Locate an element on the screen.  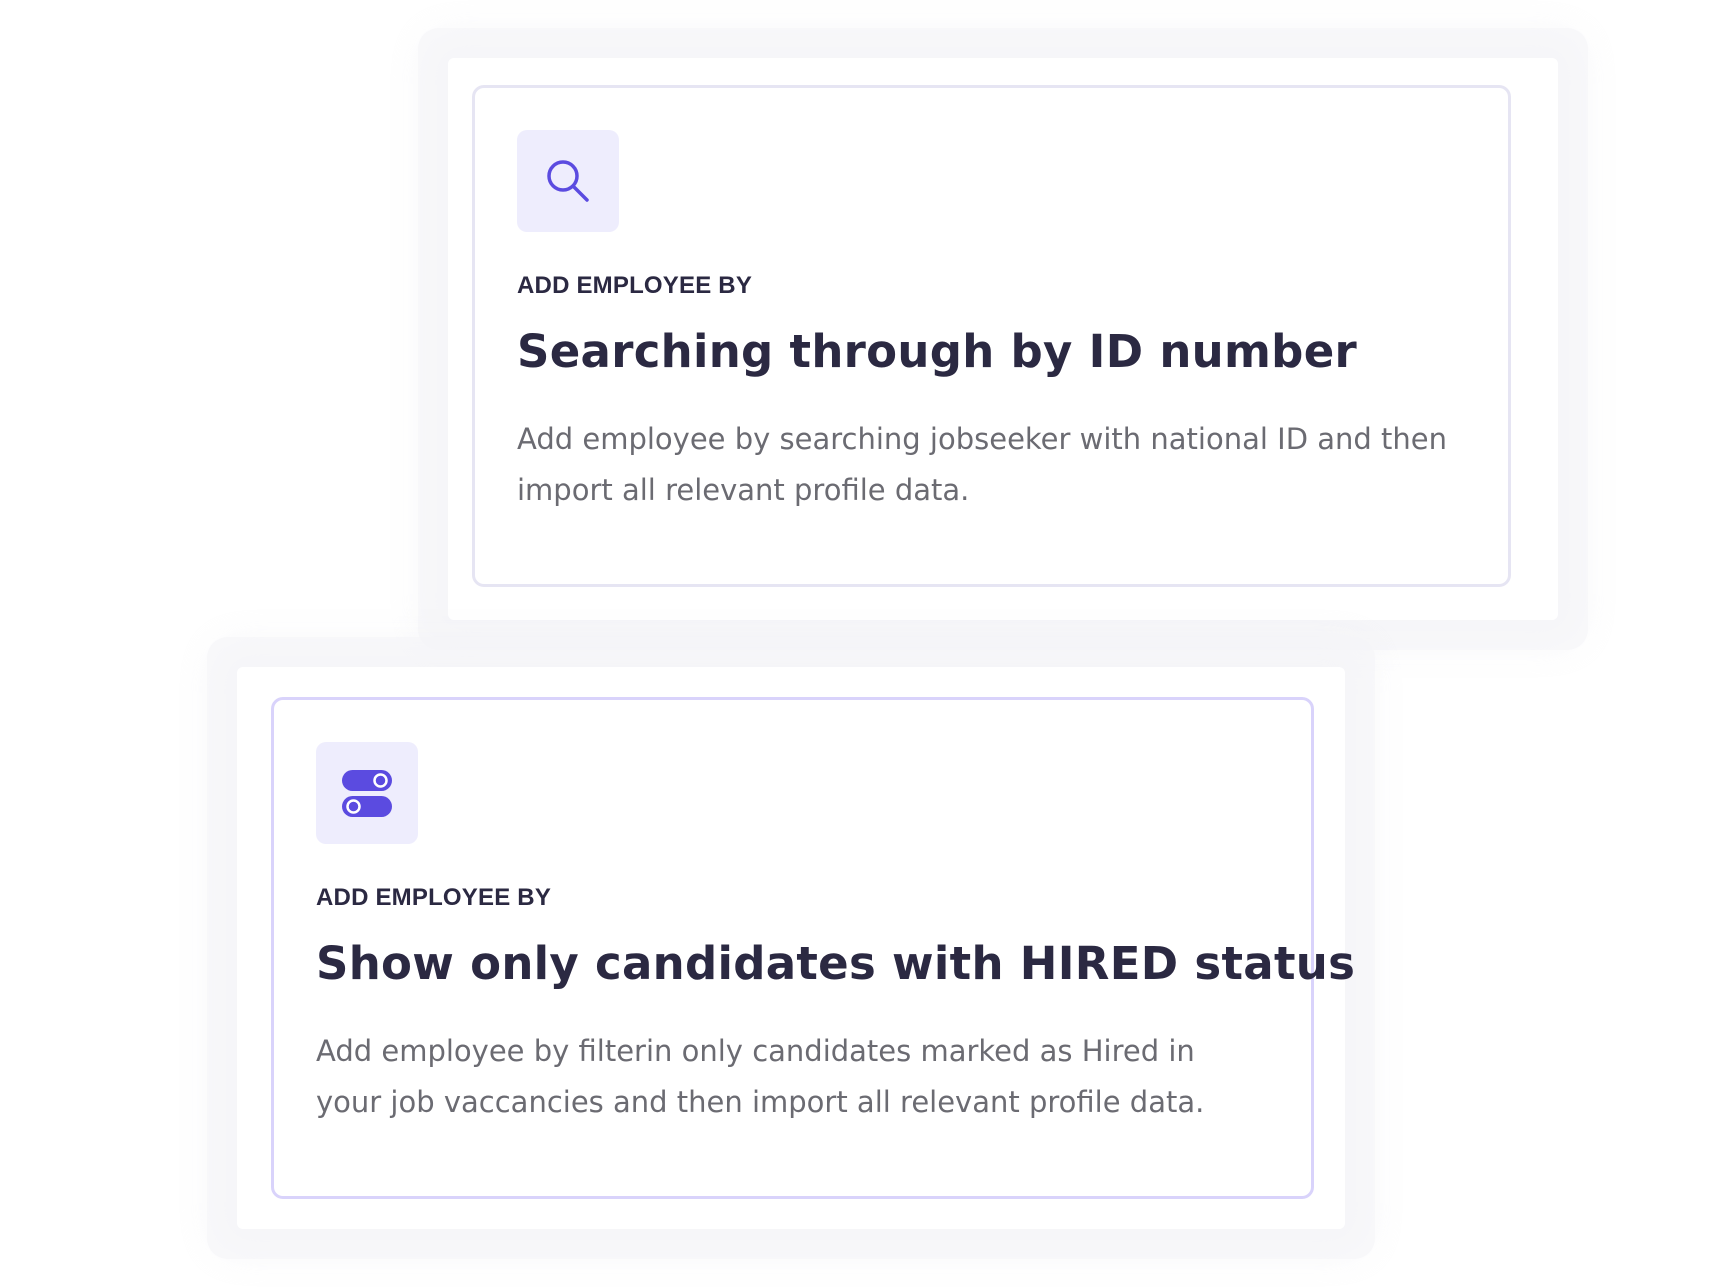
toggle-icon is located at coordinates (367, 793).